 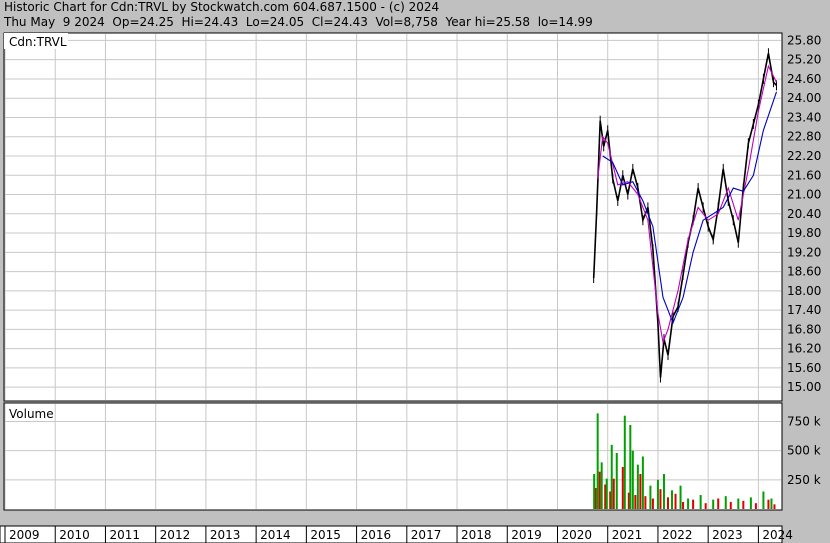 I want to click on price-tick-label: 24.60, so click(x=804, y=79).